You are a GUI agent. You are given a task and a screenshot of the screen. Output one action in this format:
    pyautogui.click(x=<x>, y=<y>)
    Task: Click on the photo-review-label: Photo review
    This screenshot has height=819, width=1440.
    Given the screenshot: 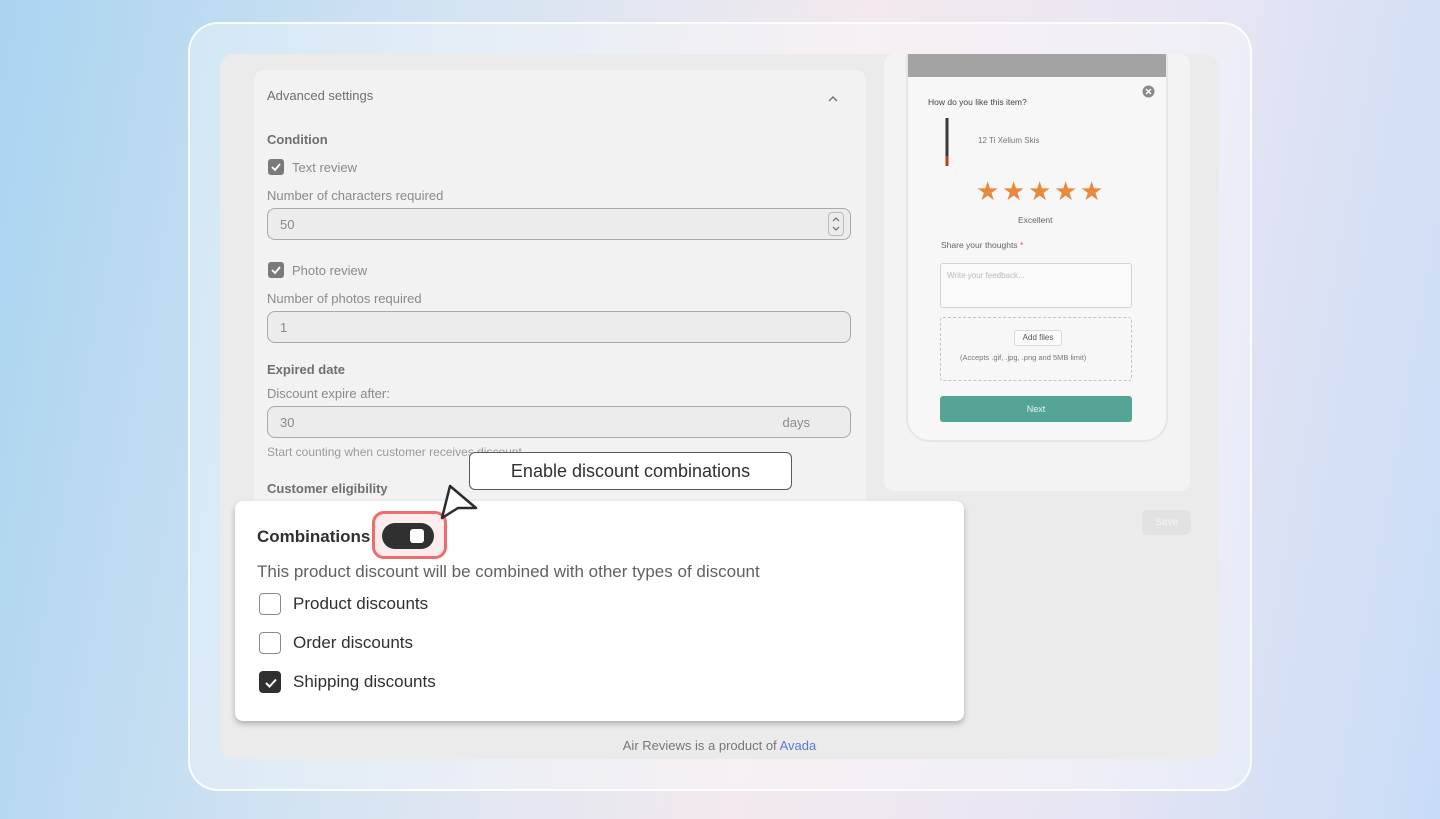 What is the action you would take?
    pyautogui.click(x=330, y=270)
    